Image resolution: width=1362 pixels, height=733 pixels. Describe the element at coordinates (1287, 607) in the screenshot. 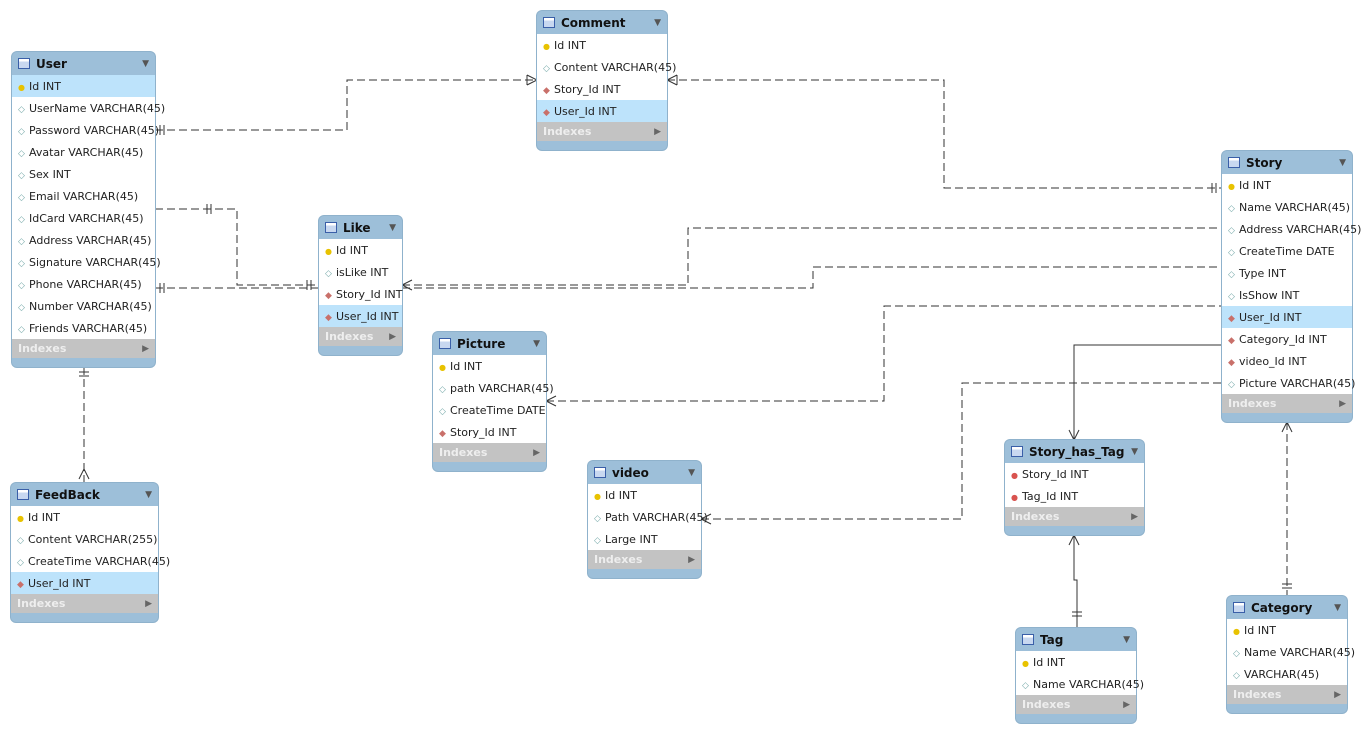

I see `table-header: Category ▼` at that location.